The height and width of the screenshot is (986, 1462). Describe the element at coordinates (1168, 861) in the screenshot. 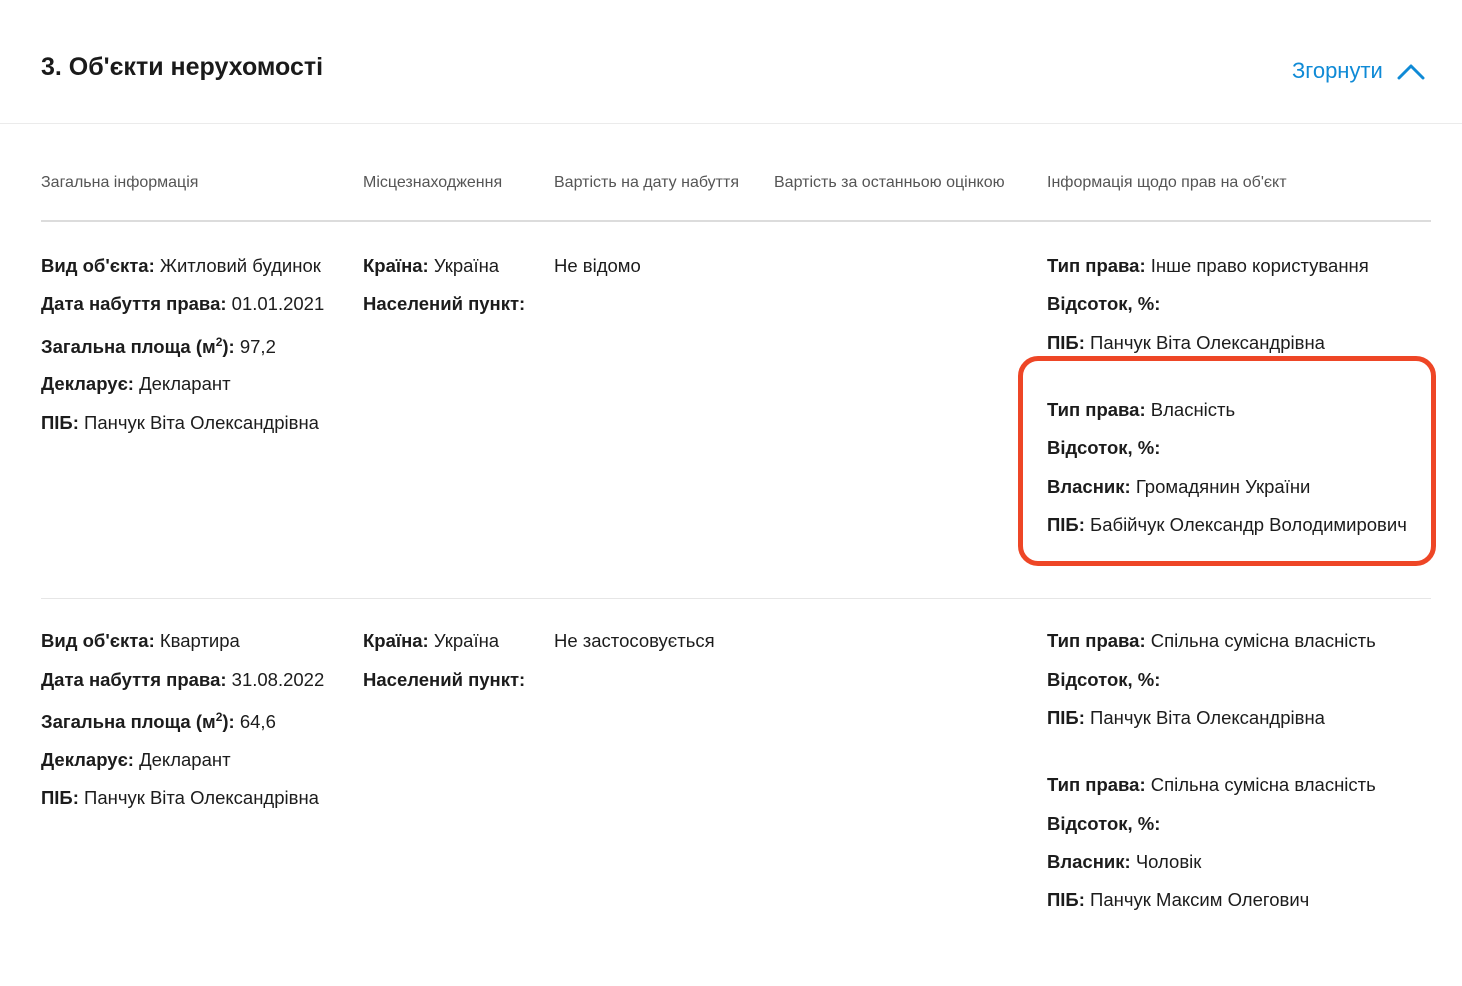

I see `field-value: Чоловік` at that location.